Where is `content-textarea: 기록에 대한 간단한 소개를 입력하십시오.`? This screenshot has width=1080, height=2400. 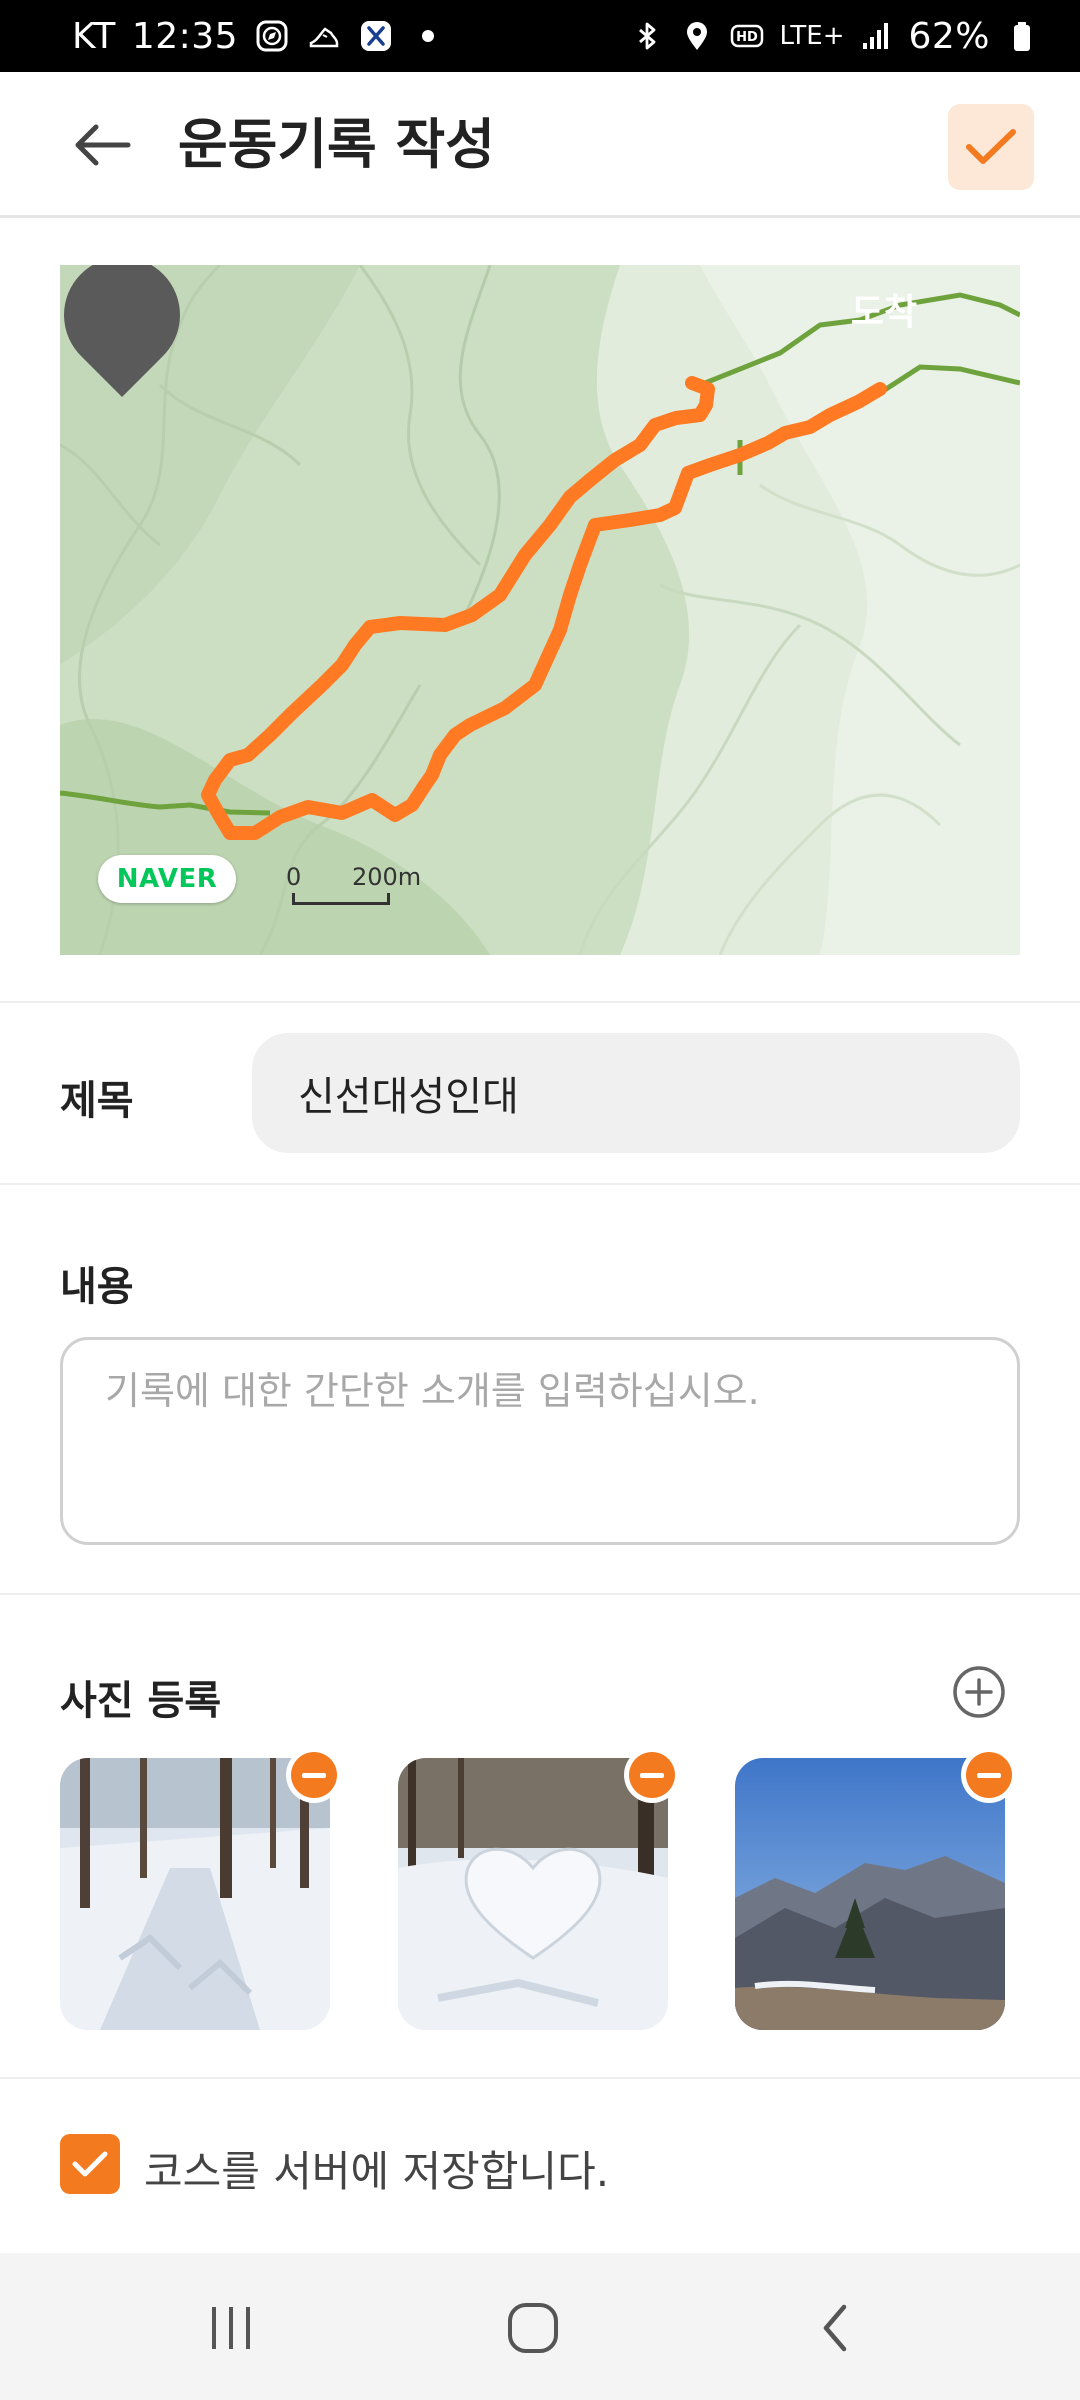
content-textarea: 기록에 대한 간단한 소개를 입력하십시오. is located at coordinates (540, 1441).